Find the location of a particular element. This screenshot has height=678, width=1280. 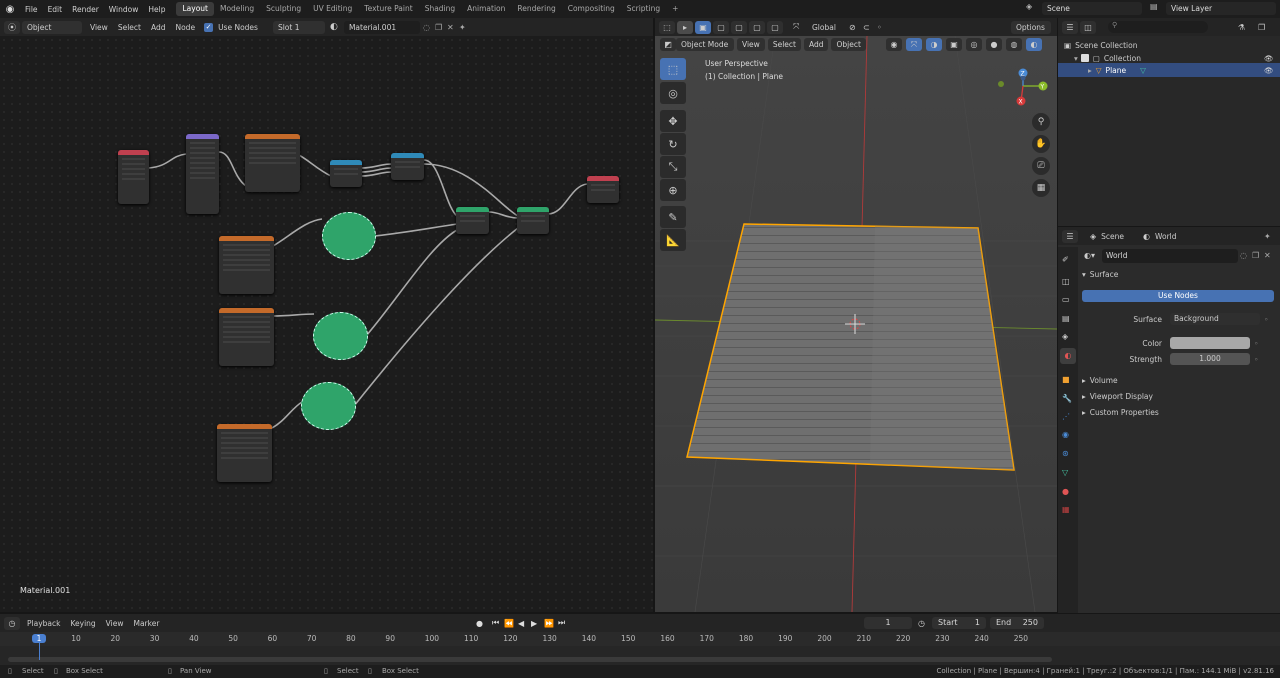

menu-edit: Edit is located at coordinates (55, 9).